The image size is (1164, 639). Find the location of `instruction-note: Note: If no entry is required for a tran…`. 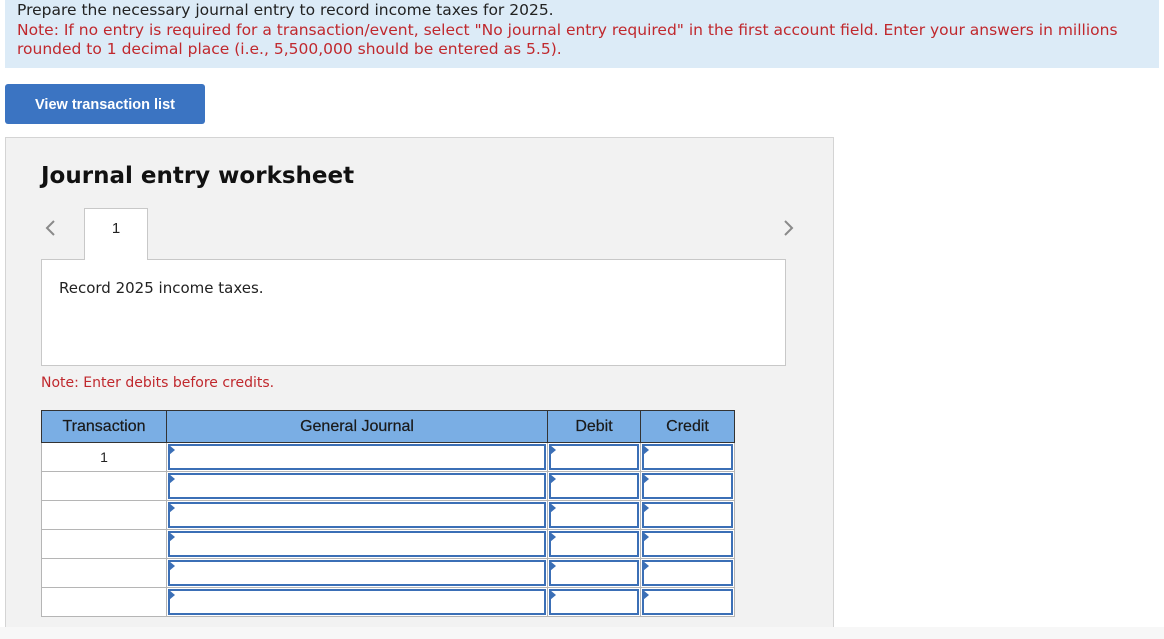

instruction-note: Note: If no entry is required for a tran… is located at coordinates (567, 39).